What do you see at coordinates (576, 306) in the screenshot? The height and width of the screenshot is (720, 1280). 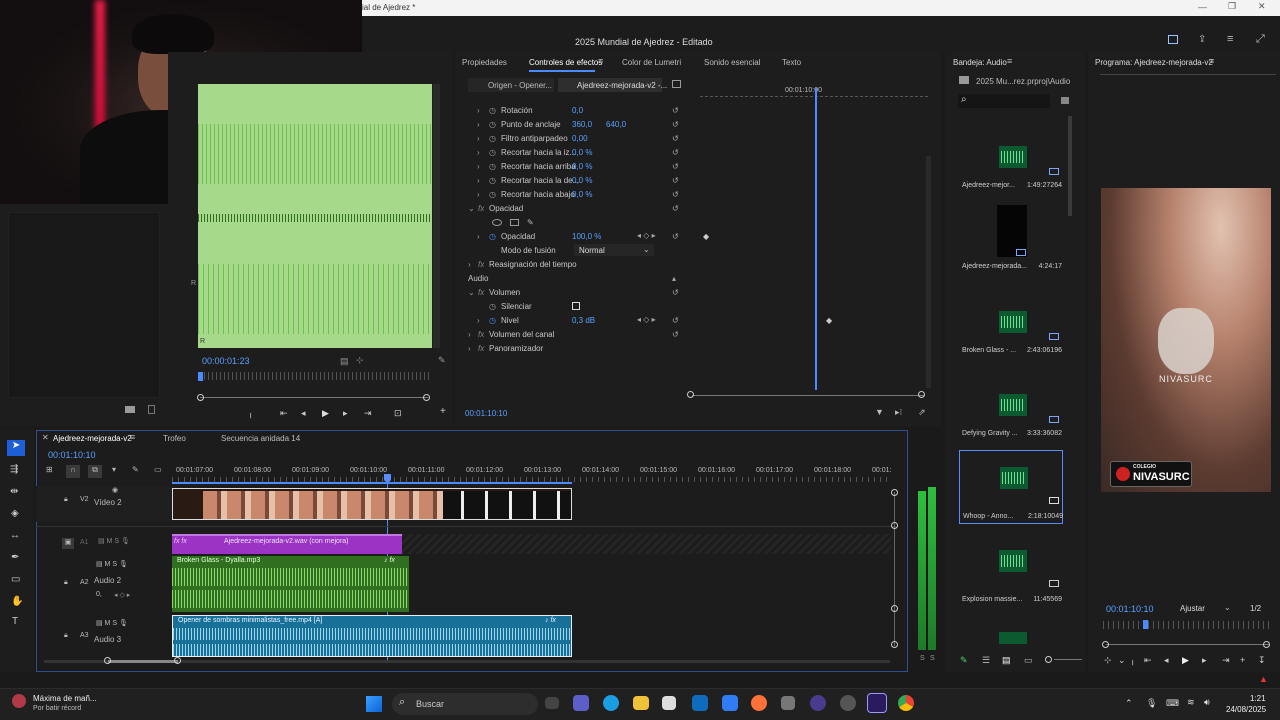 I see `mute-checkbox` at bounding box center [576, 306].